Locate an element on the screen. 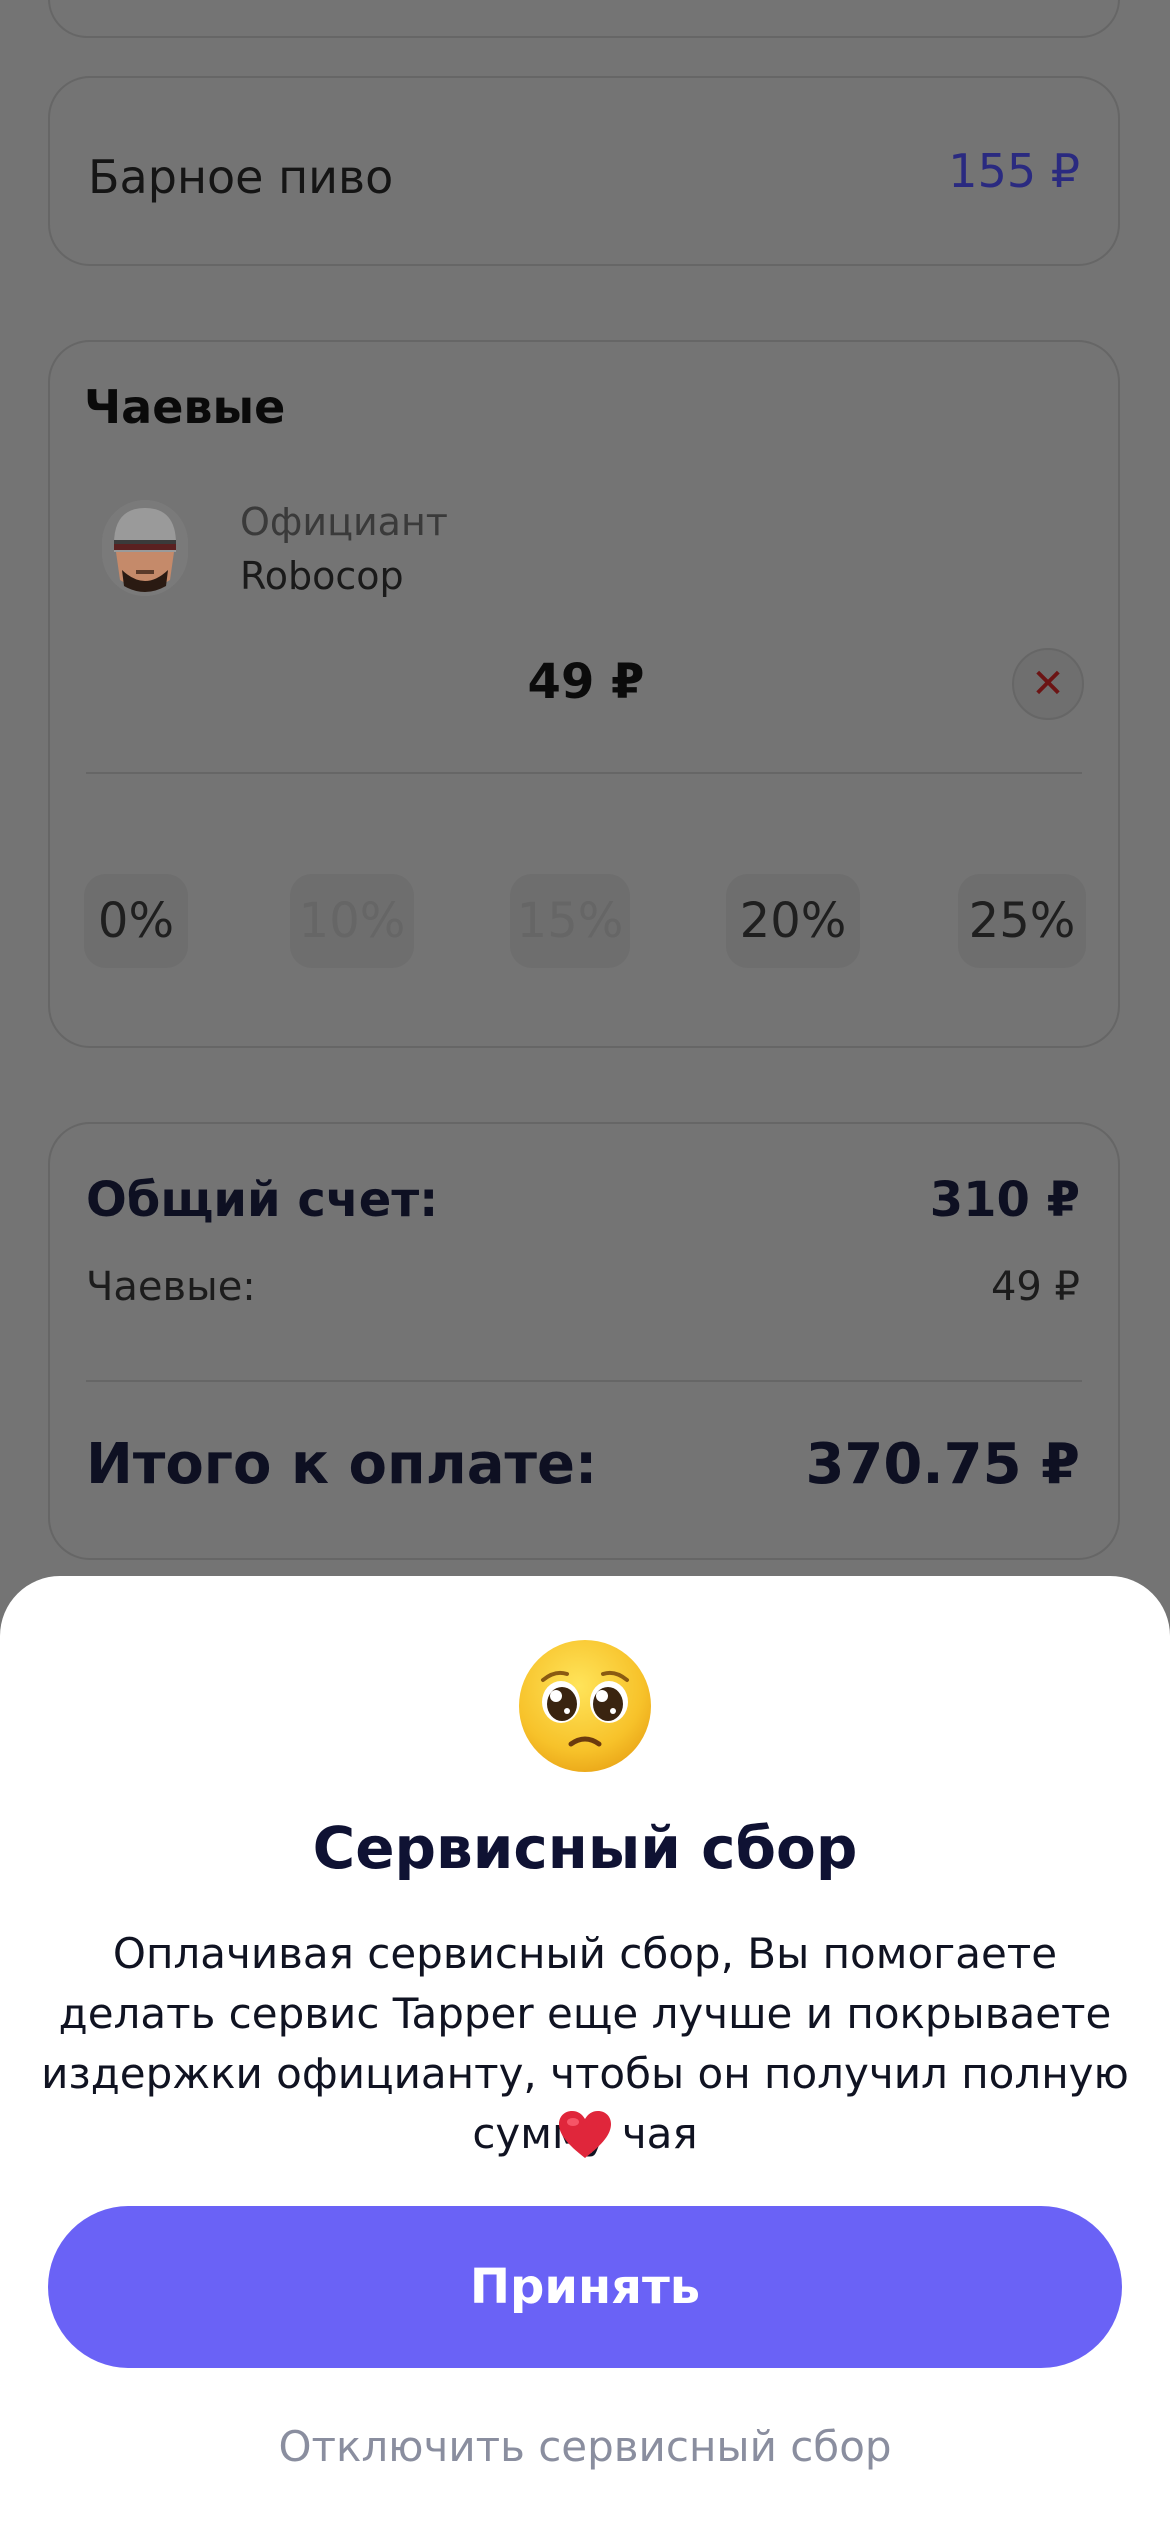 The height and width of the screenshot is (2532, 1170). accept-button: Принять is located at coordinates (585, 2287).